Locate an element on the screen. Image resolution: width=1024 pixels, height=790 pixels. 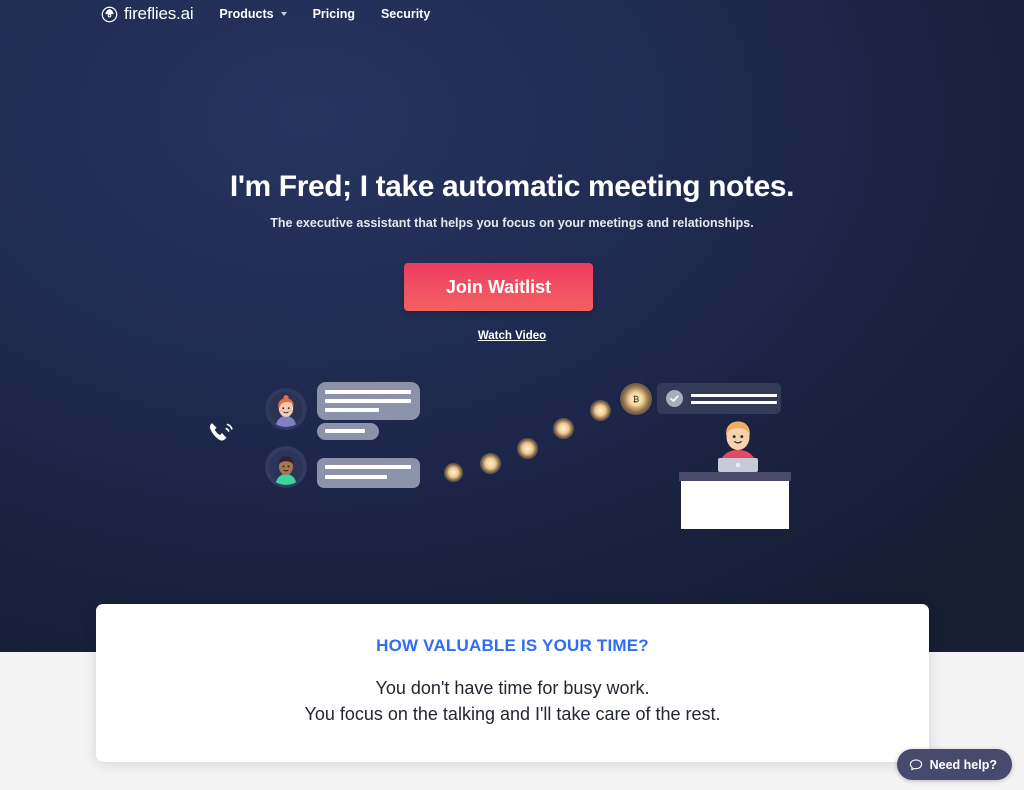
avatar-1-image is located at coordinates (286, 409).